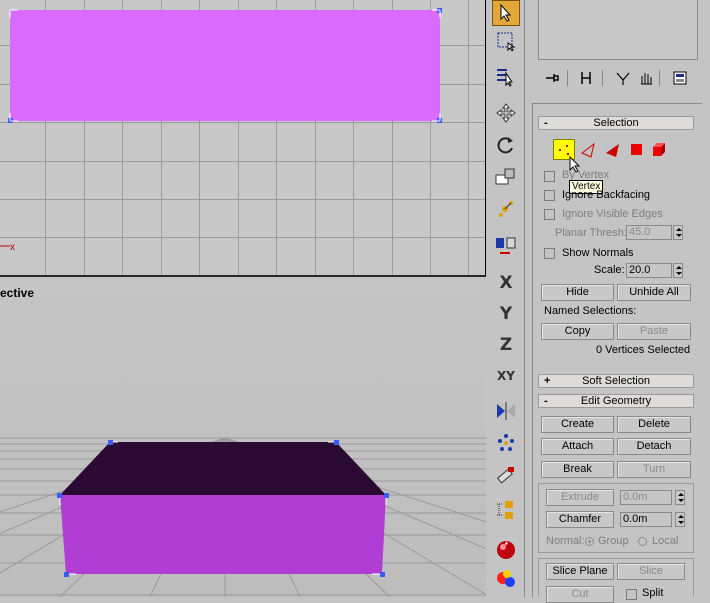 This screenshot has height=603, width=710. I want to click on show-end-result-icon, so click(586, 78).